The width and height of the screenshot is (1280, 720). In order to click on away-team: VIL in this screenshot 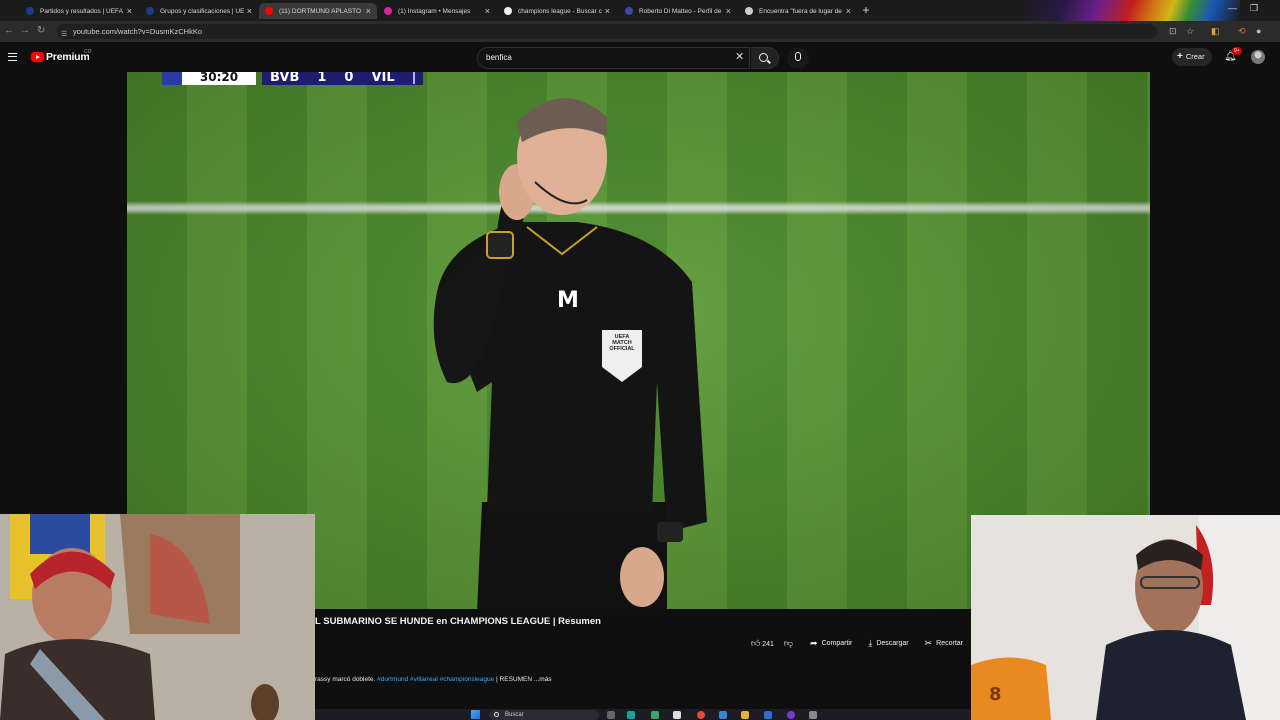, I will do `click(383, 78)`.